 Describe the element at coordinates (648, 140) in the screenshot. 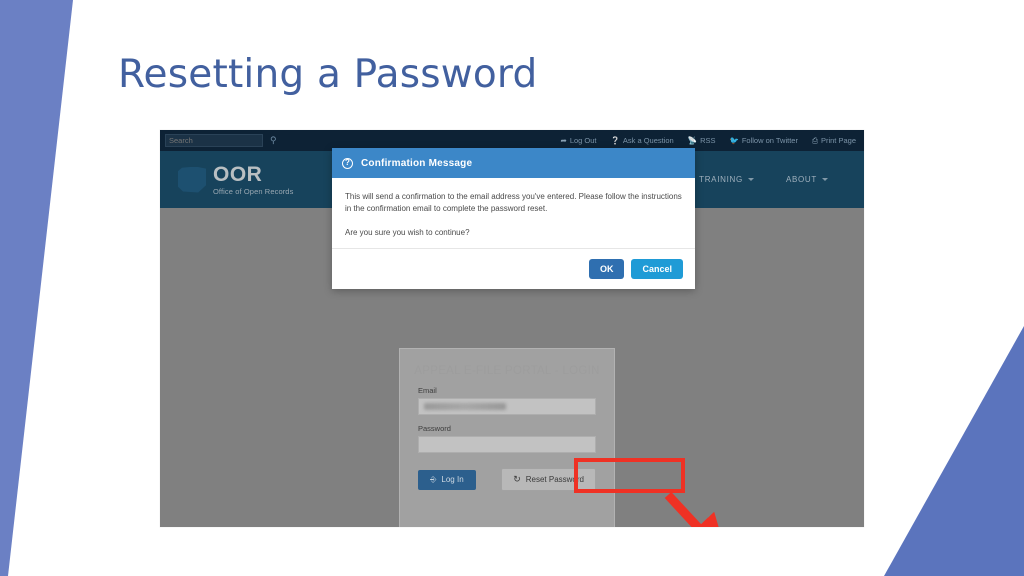

I see `utility-link-label: Ask a Question` at that location.